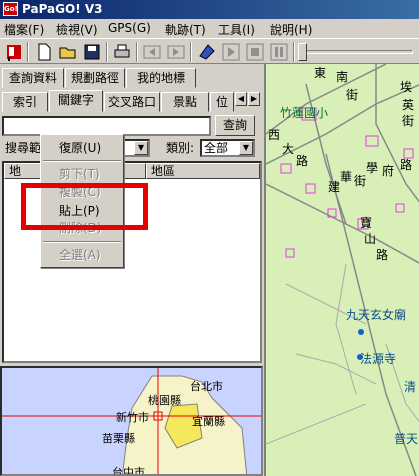  I want to click on map-street-label: 東, so click(320, 73).